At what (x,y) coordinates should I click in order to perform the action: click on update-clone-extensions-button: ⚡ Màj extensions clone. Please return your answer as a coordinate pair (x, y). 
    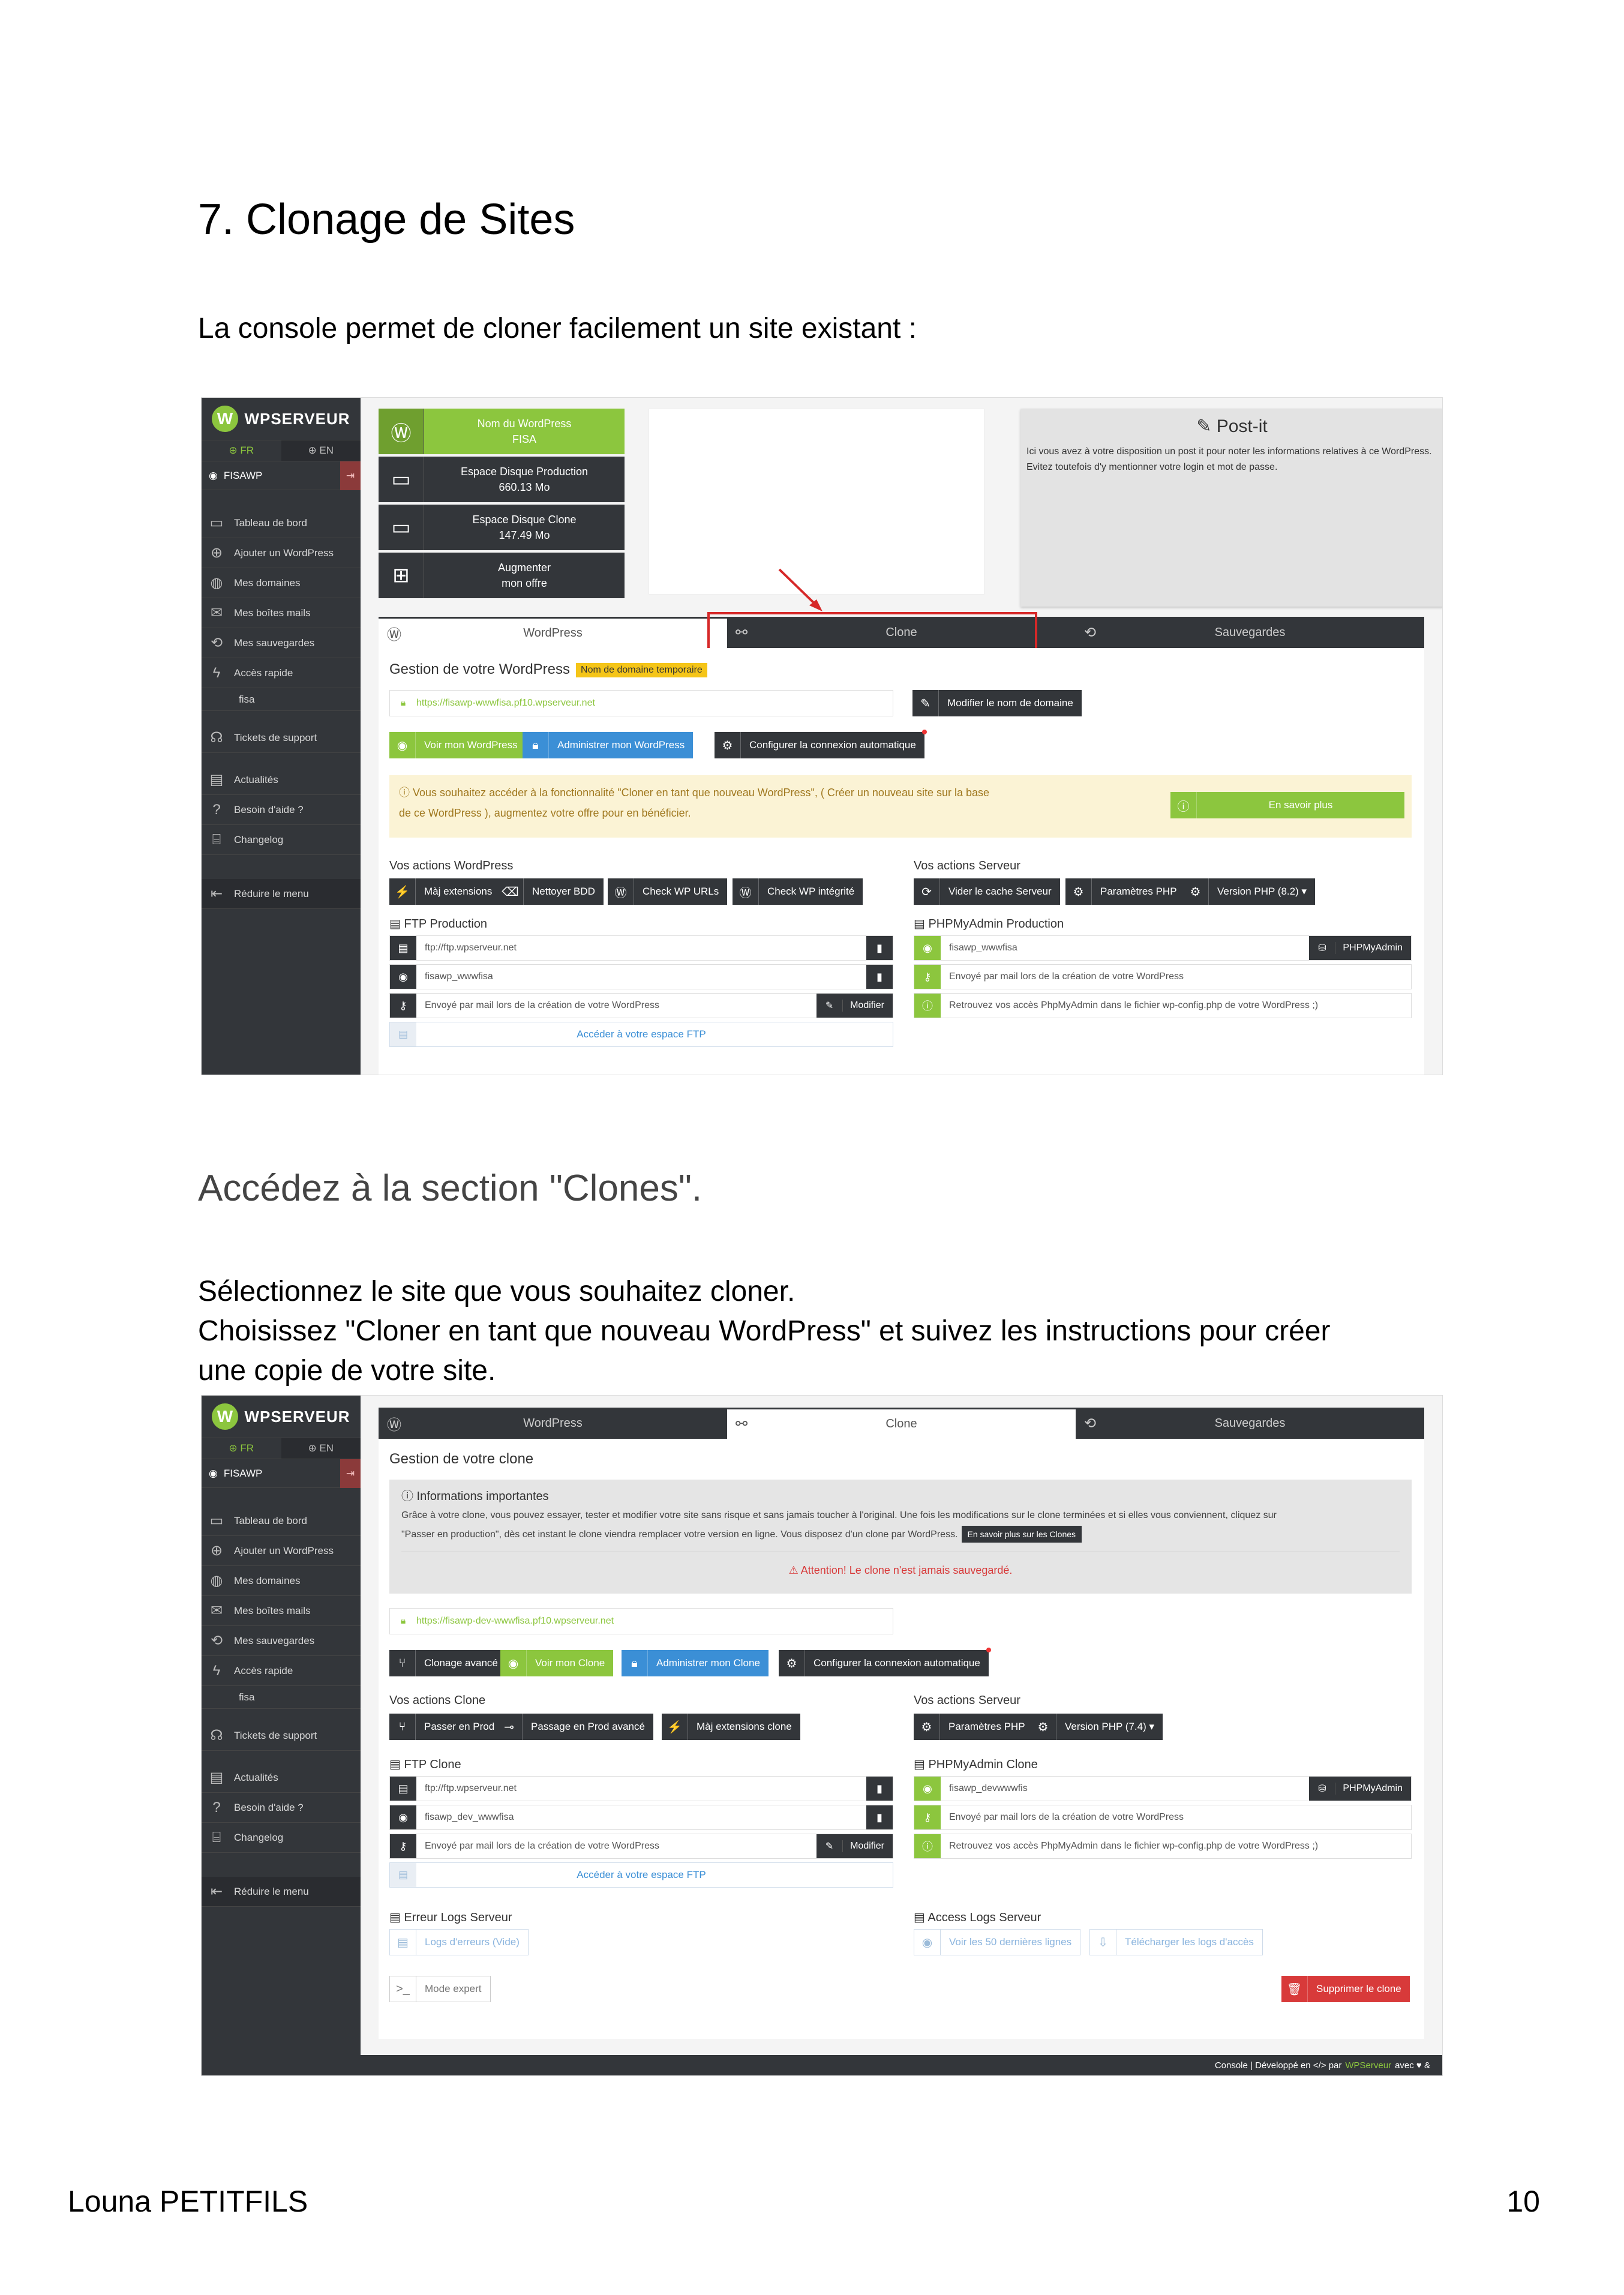
    Looking at the image, I should click on (731, 1727).